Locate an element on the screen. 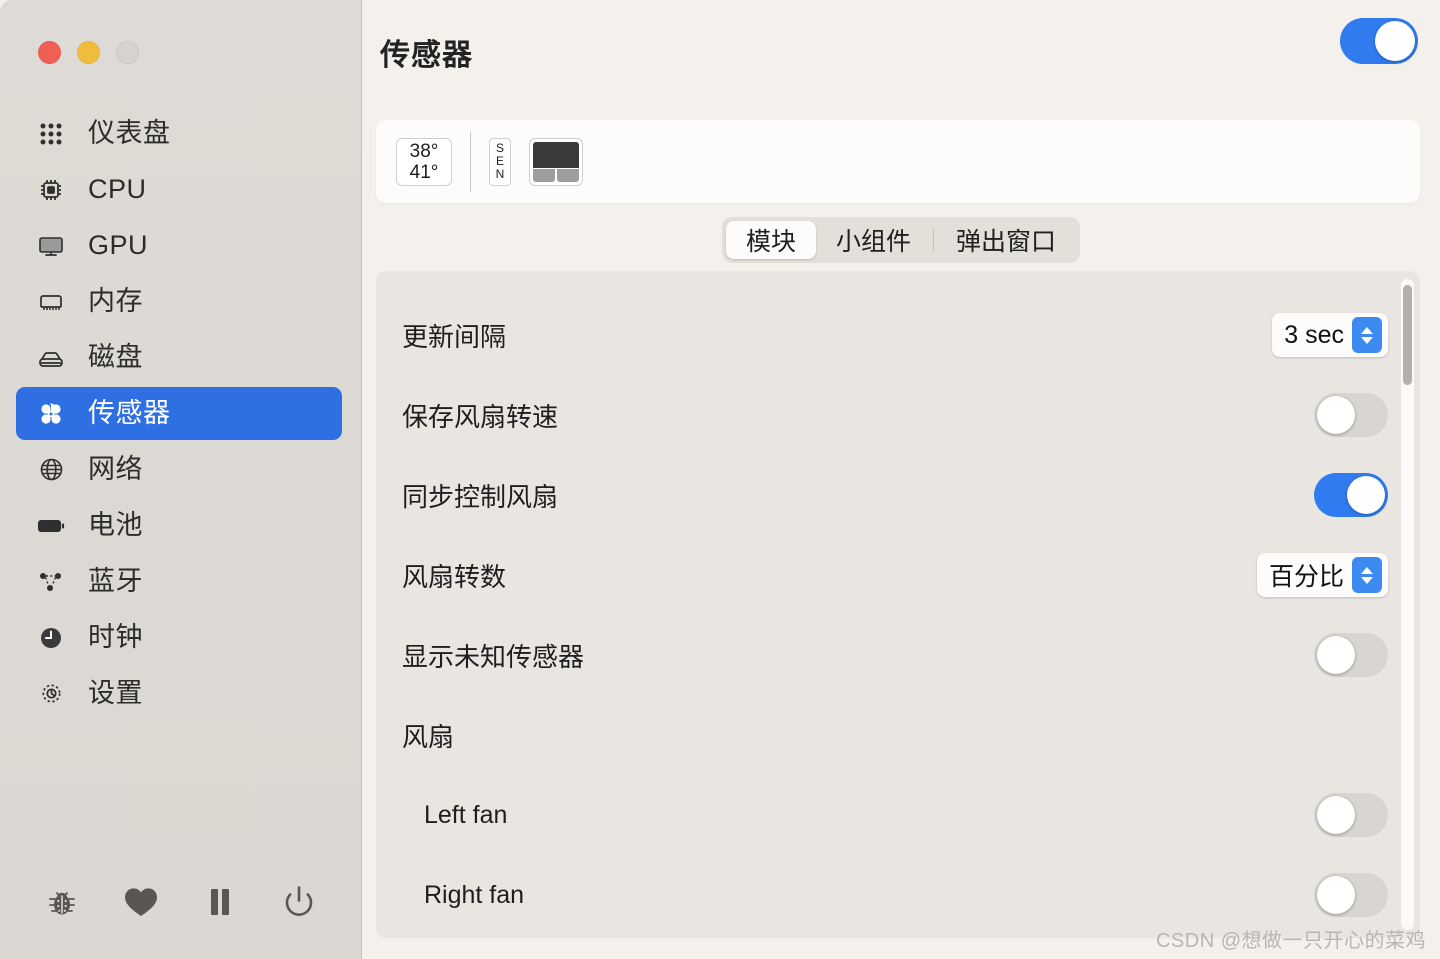  sidebar-item-battery: 电池 is located at coordinates (179, 525).